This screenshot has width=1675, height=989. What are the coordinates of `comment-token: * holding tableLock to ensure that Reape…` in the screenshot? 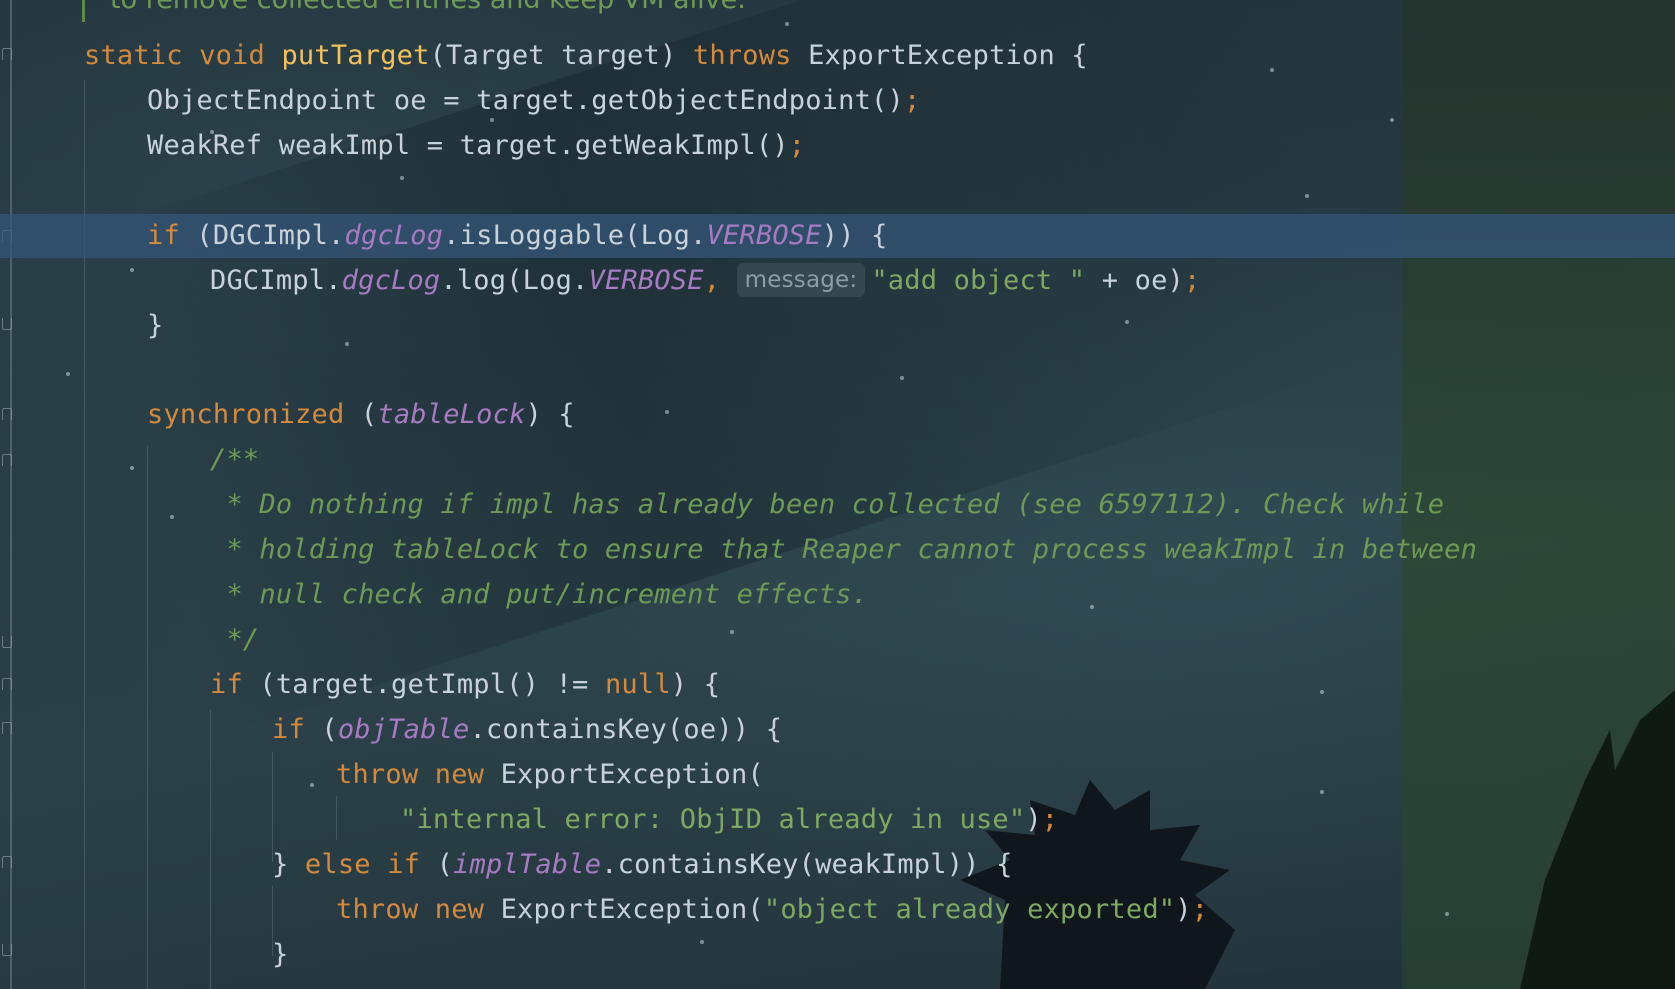 It's located at (843, 549).